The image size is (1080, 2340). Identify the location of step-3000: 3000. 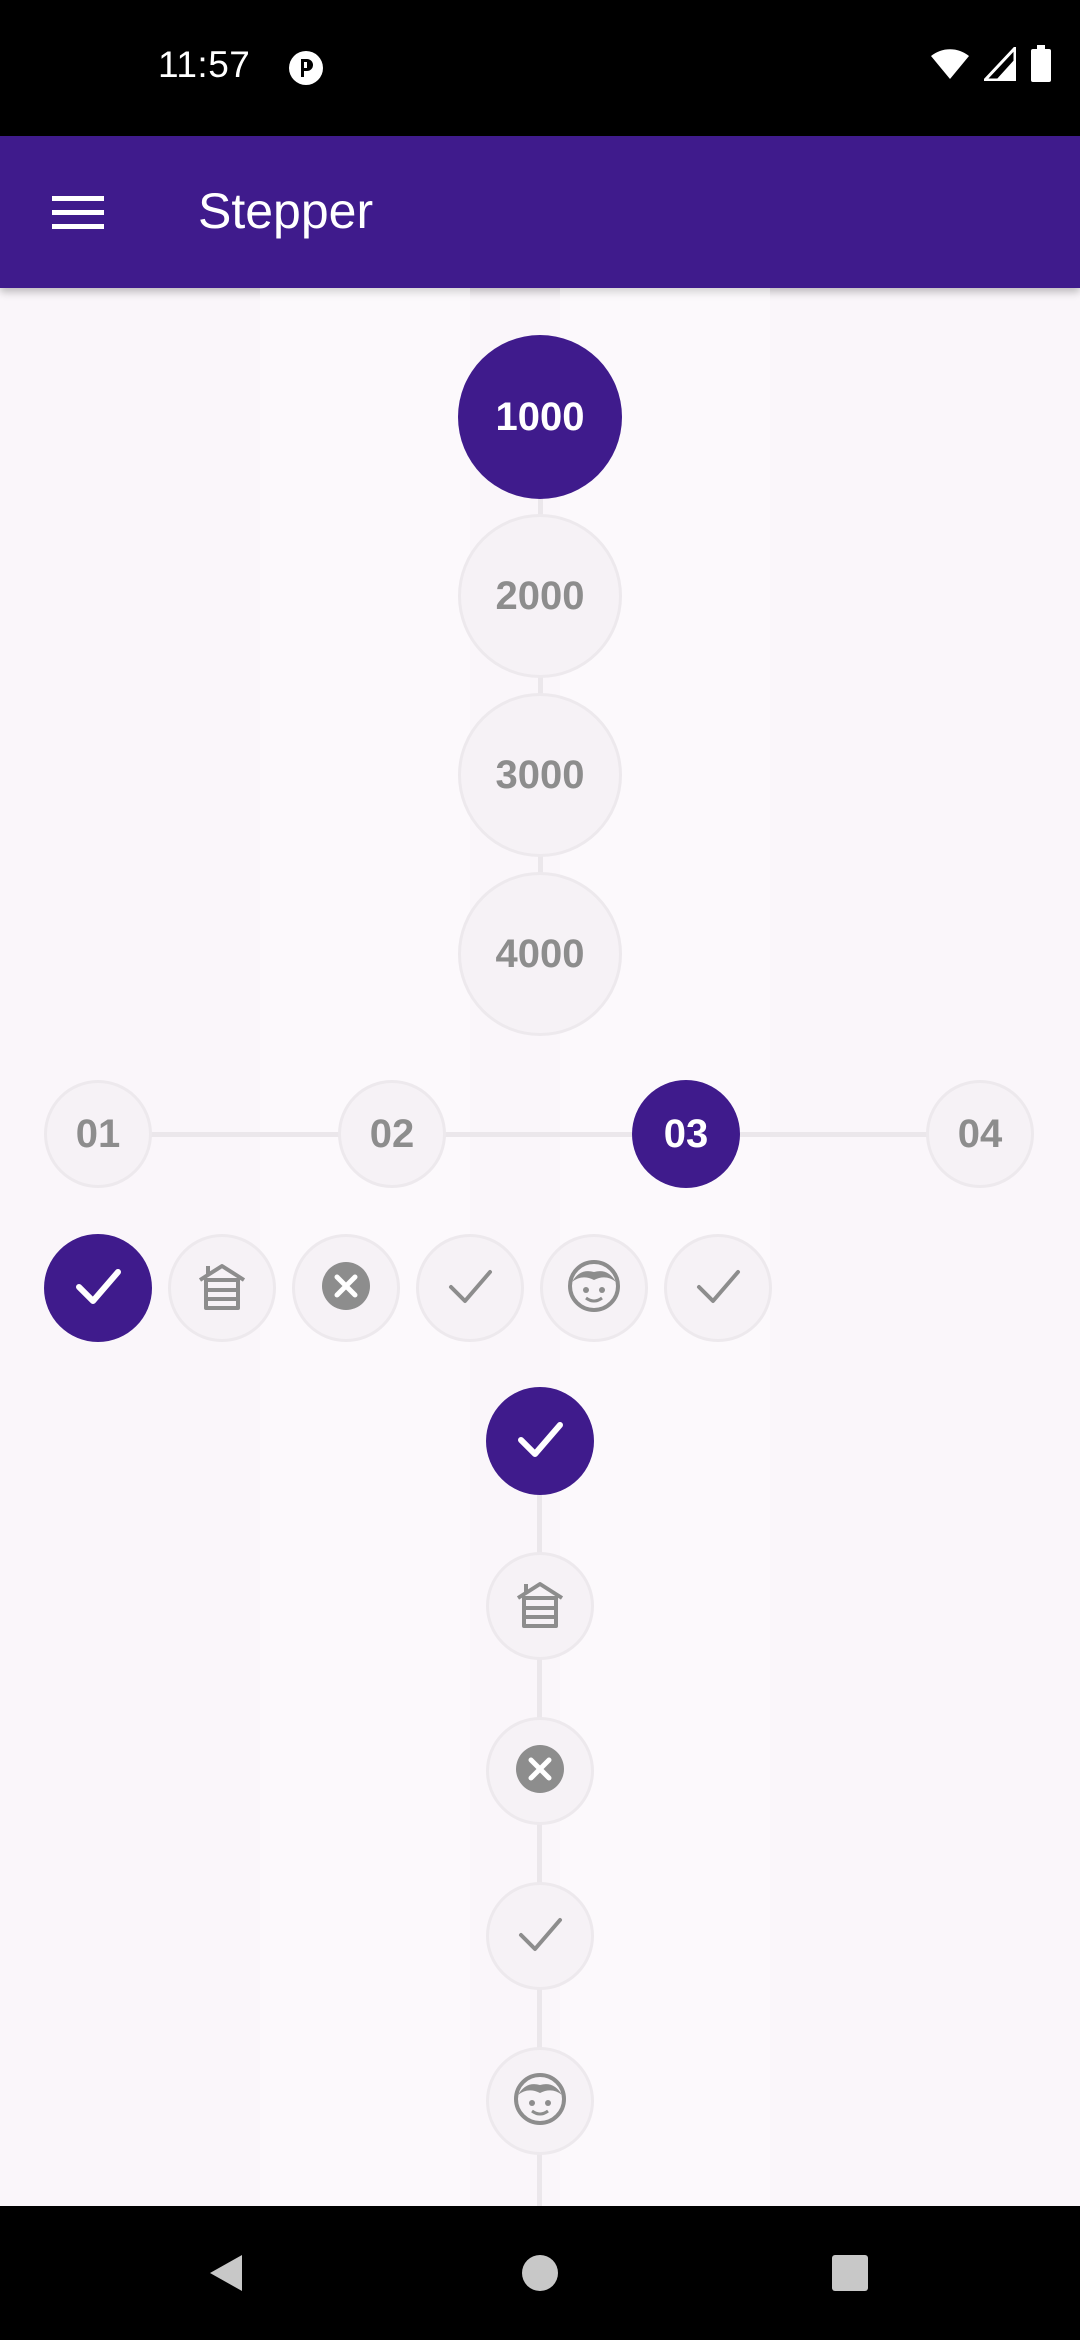
(540, 775).